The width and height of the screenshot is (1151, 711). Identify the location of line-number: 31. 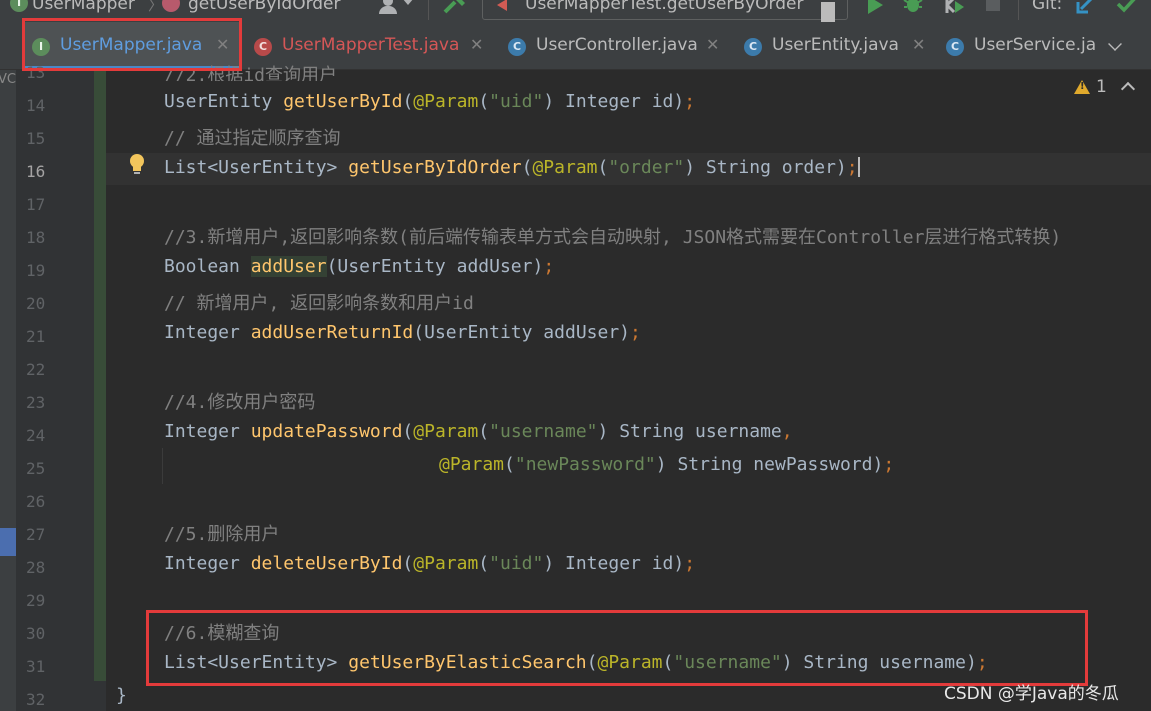
(41, 666).